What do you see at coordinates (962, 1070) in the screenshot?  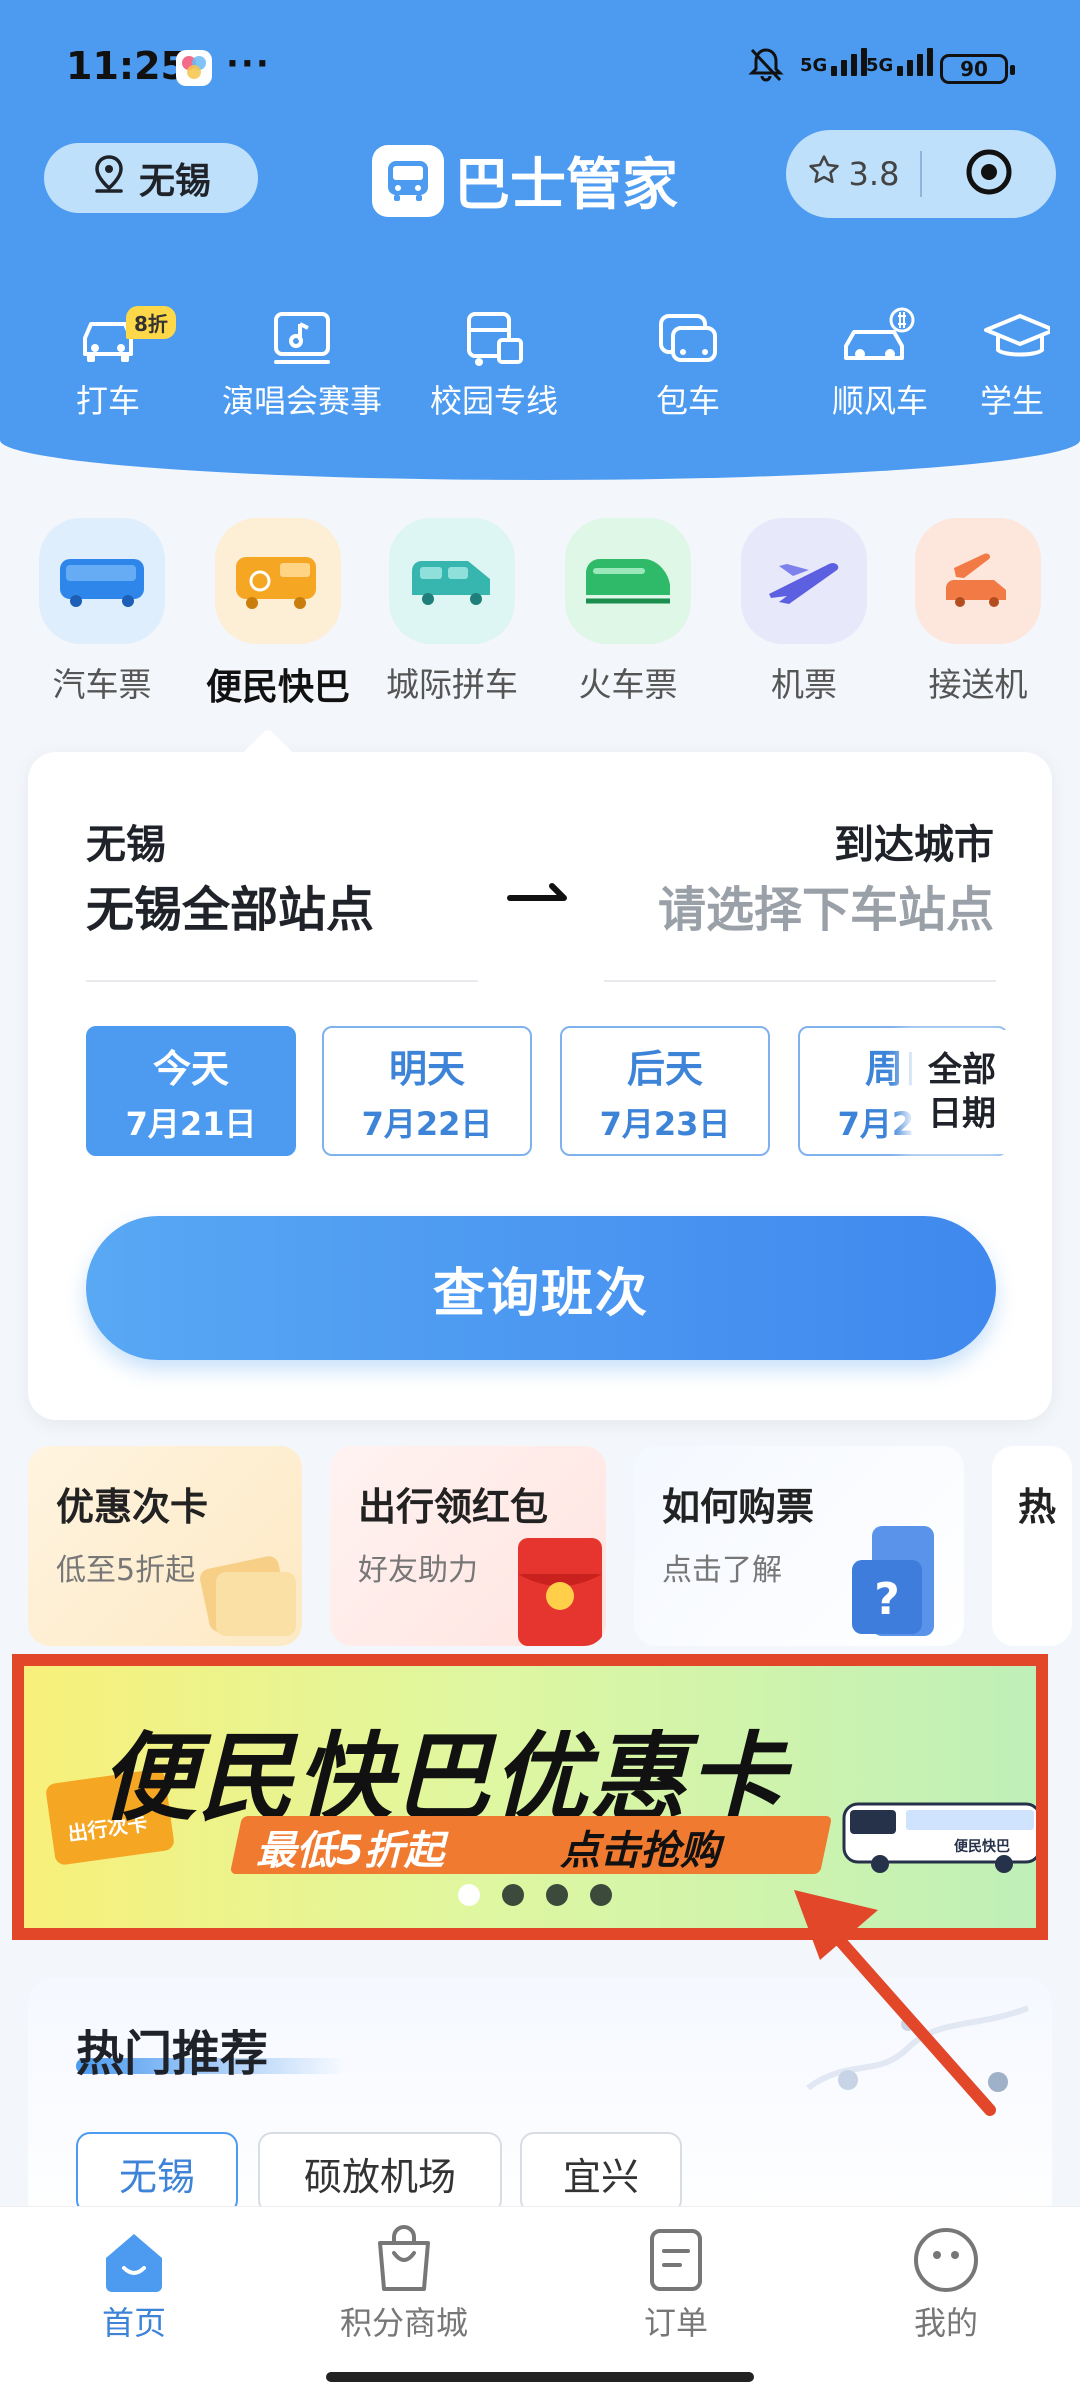 I see `all-dates-line1: 全部` at bounding box center [962, 1070].